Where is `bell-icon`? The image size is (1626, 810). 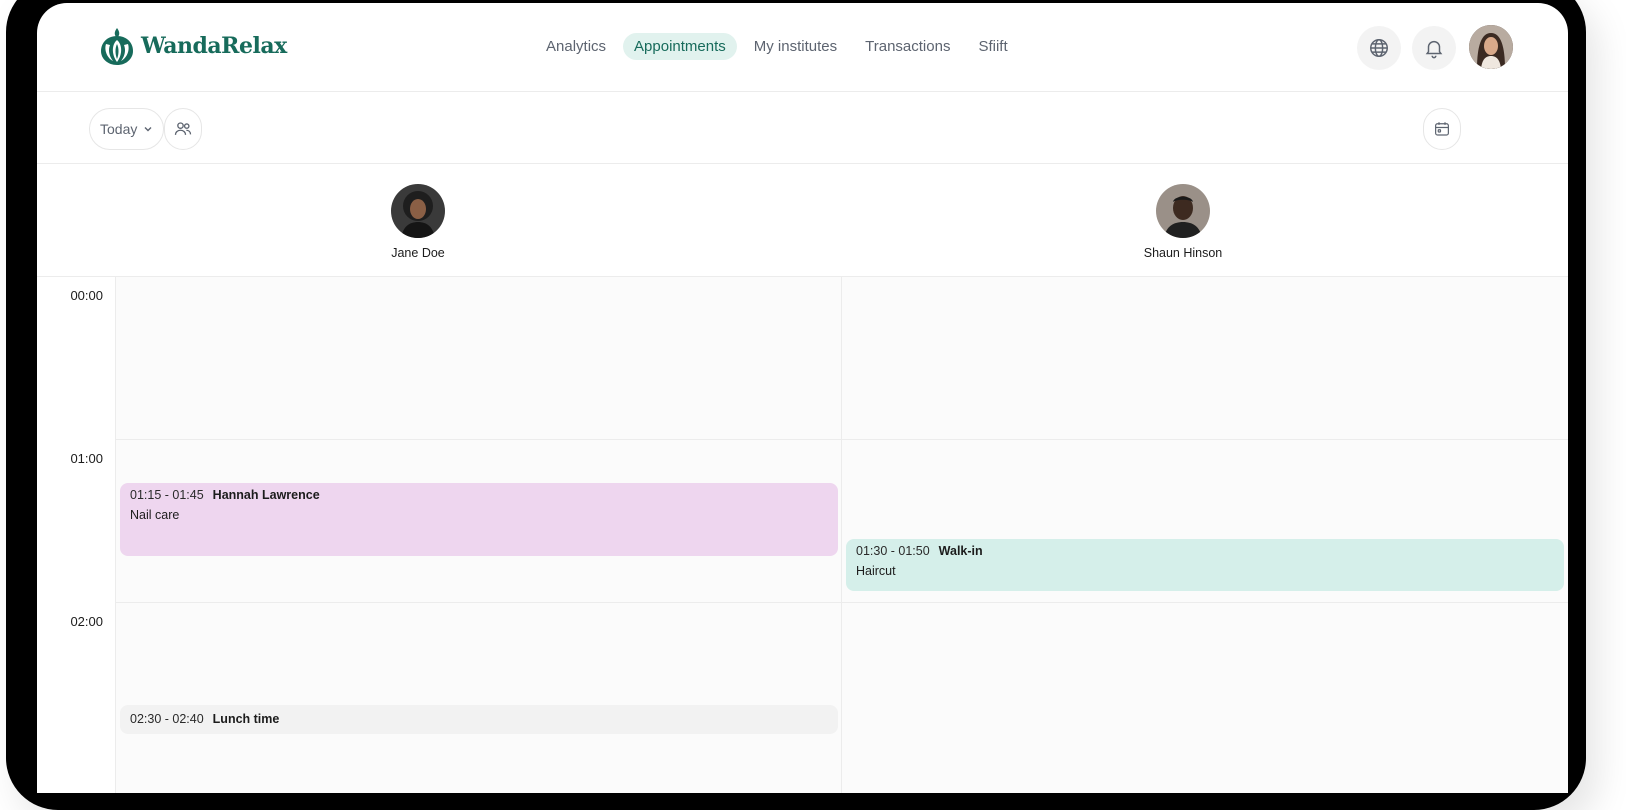
bell-icon is located at coordinates (1434, 49).